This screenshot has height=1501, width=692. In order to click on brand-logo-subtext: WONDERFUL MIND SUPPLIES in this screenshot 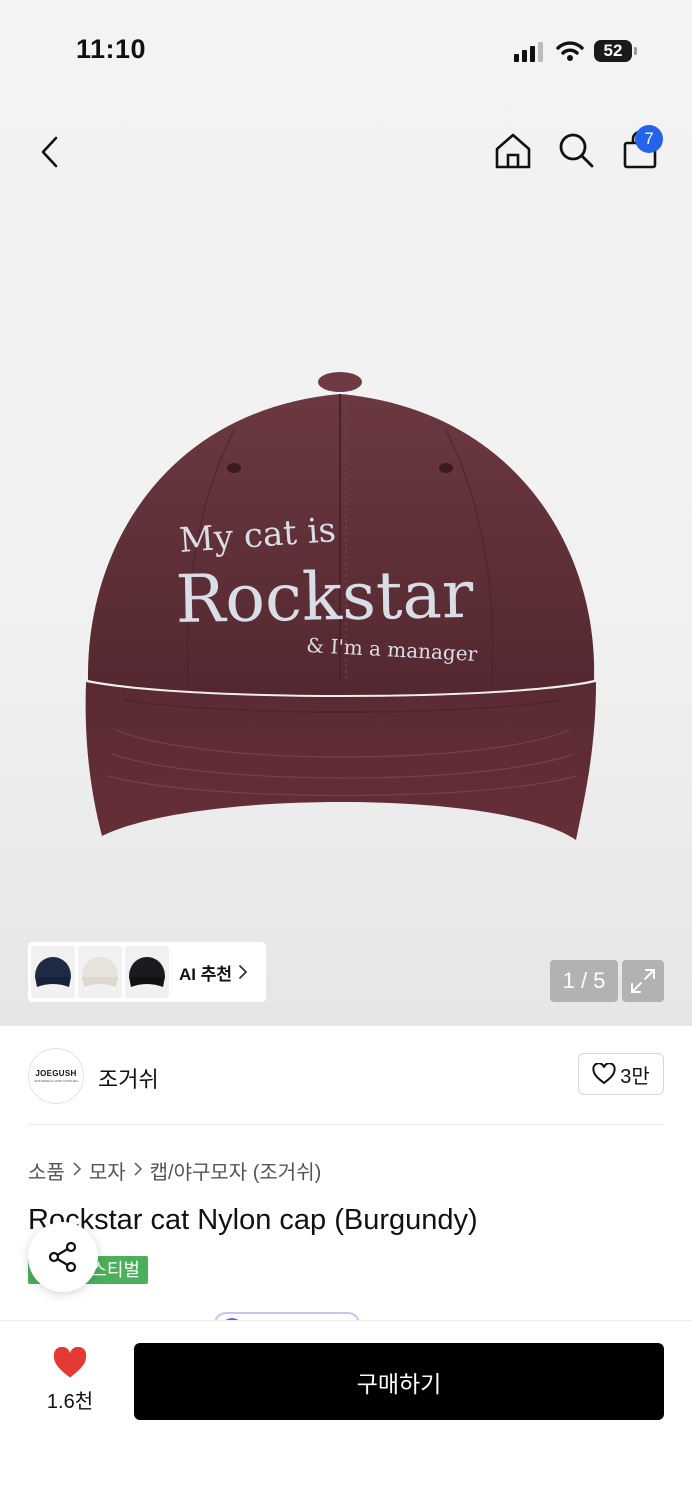, I will do `click(56, 1081)`.